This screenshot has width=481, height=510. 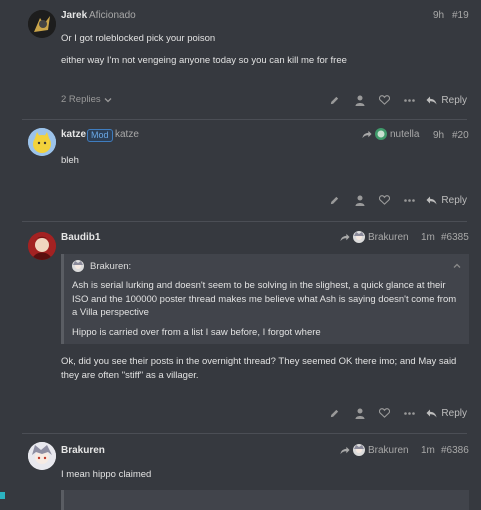 What do you see at coordinates (261, 161) in the screenshot?
I see `post-body: bleh` at bounding box center [261, 161].